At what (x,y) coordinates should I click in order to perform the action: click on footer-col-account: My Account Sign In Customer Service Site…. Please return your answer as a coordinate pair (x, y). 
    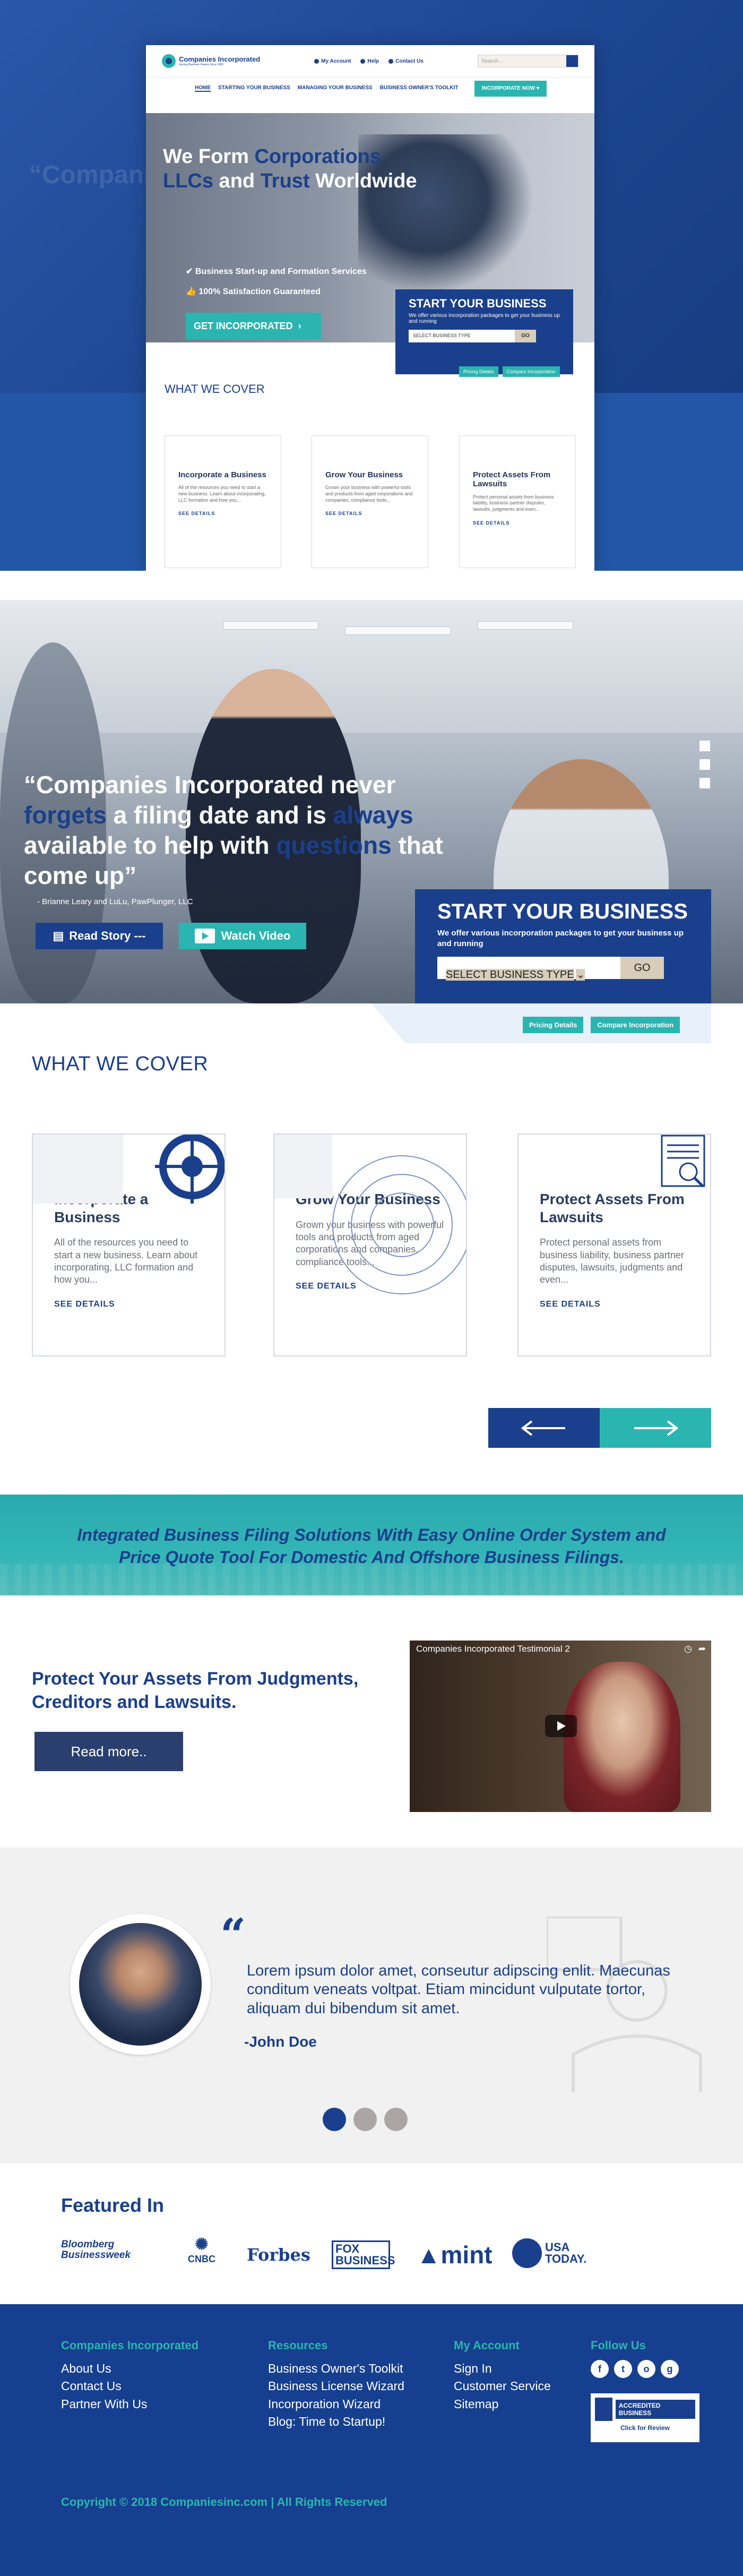
    Looking at the image, I should click on (502, 2376).